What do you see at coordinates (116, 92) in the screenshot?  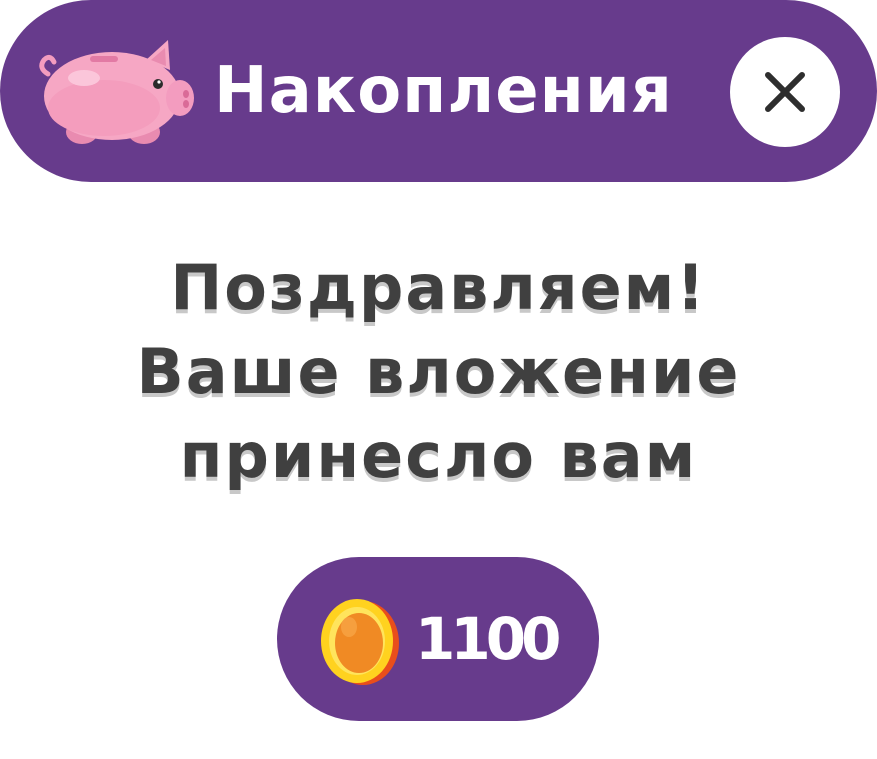 I see `piggy-bank-icon` at bounding box center [116, 92].